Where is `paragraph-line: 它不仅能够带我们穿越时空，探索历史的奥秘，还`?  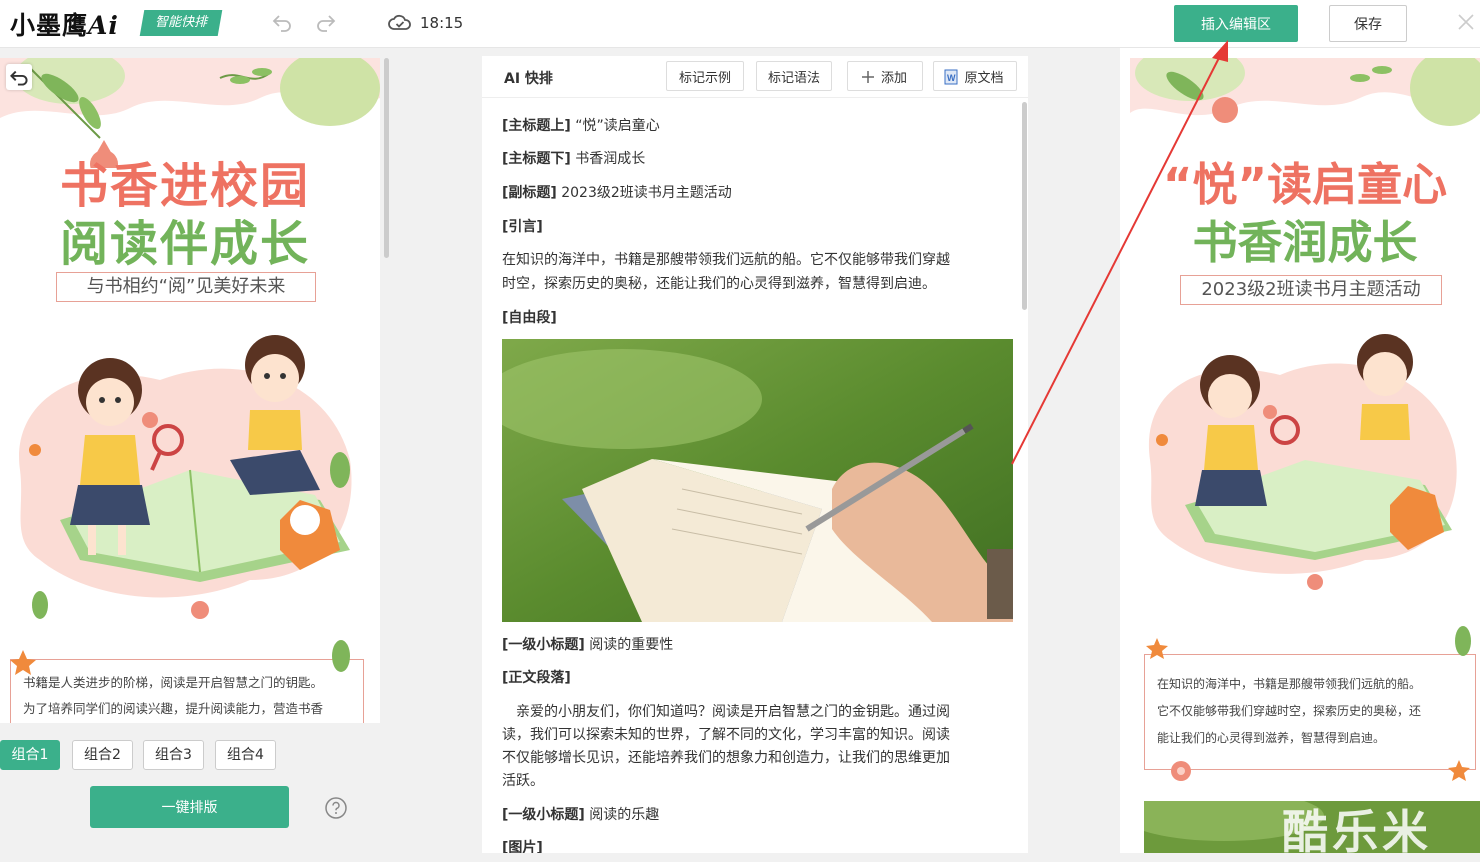
paragraph-line: 它不仅能够带我们穿越时空，探索历史的奥秘，还 is located at coordinates (1289, 711).